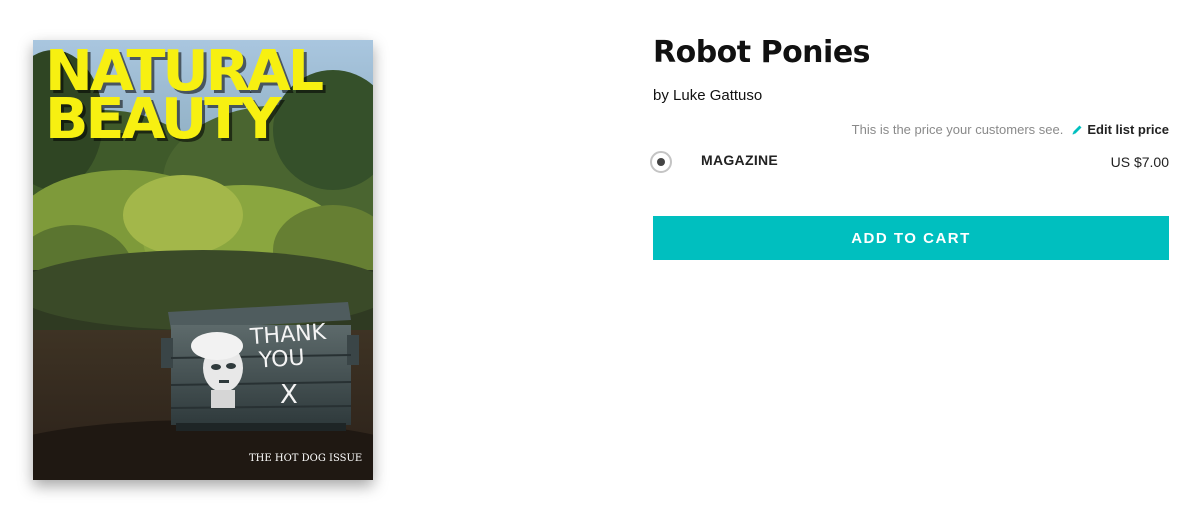 The width and height of the screenshot is (1200, 510). What do you see at coordinates (1128, 129) in the screenshot?
I see `edit-list-price-label: Edit list price` at bounding box center [1128, 129].